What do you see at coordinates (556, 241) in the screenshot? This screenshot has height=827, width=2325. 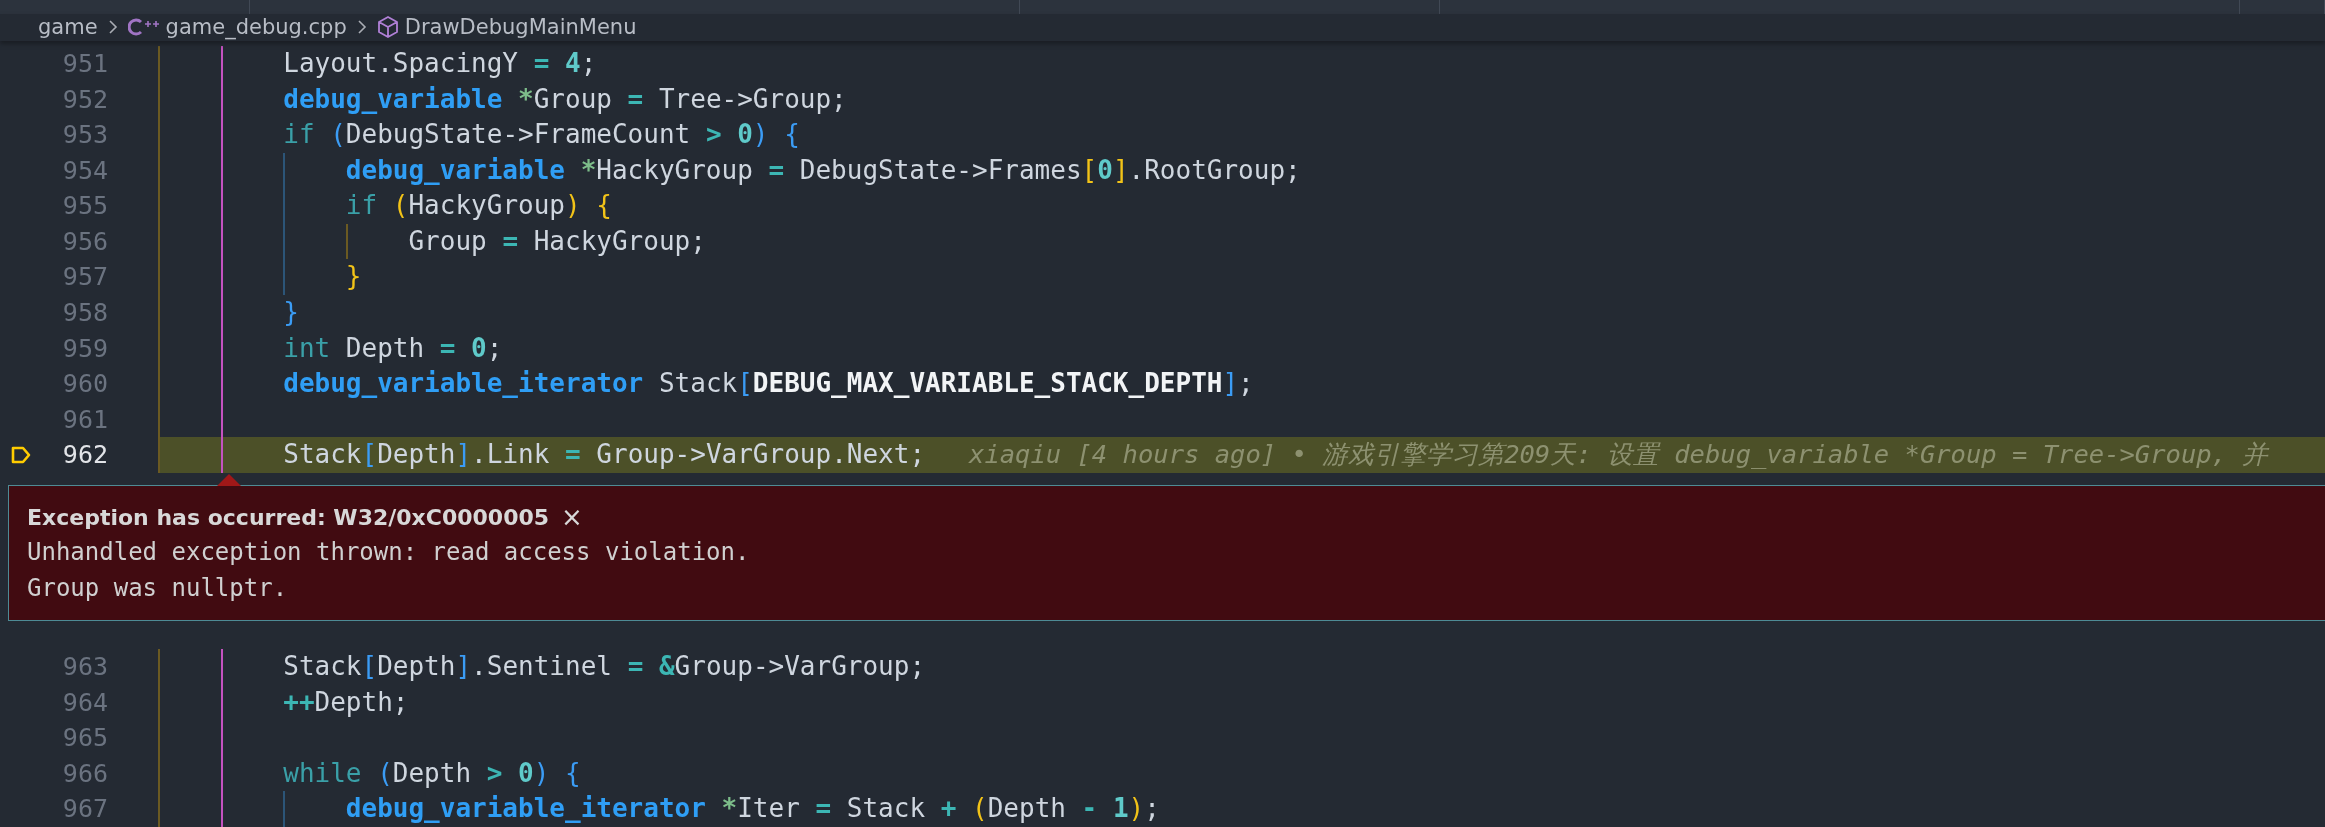 I see `code-line: Group = HackyGroup;` at bounding box center [556, 241].